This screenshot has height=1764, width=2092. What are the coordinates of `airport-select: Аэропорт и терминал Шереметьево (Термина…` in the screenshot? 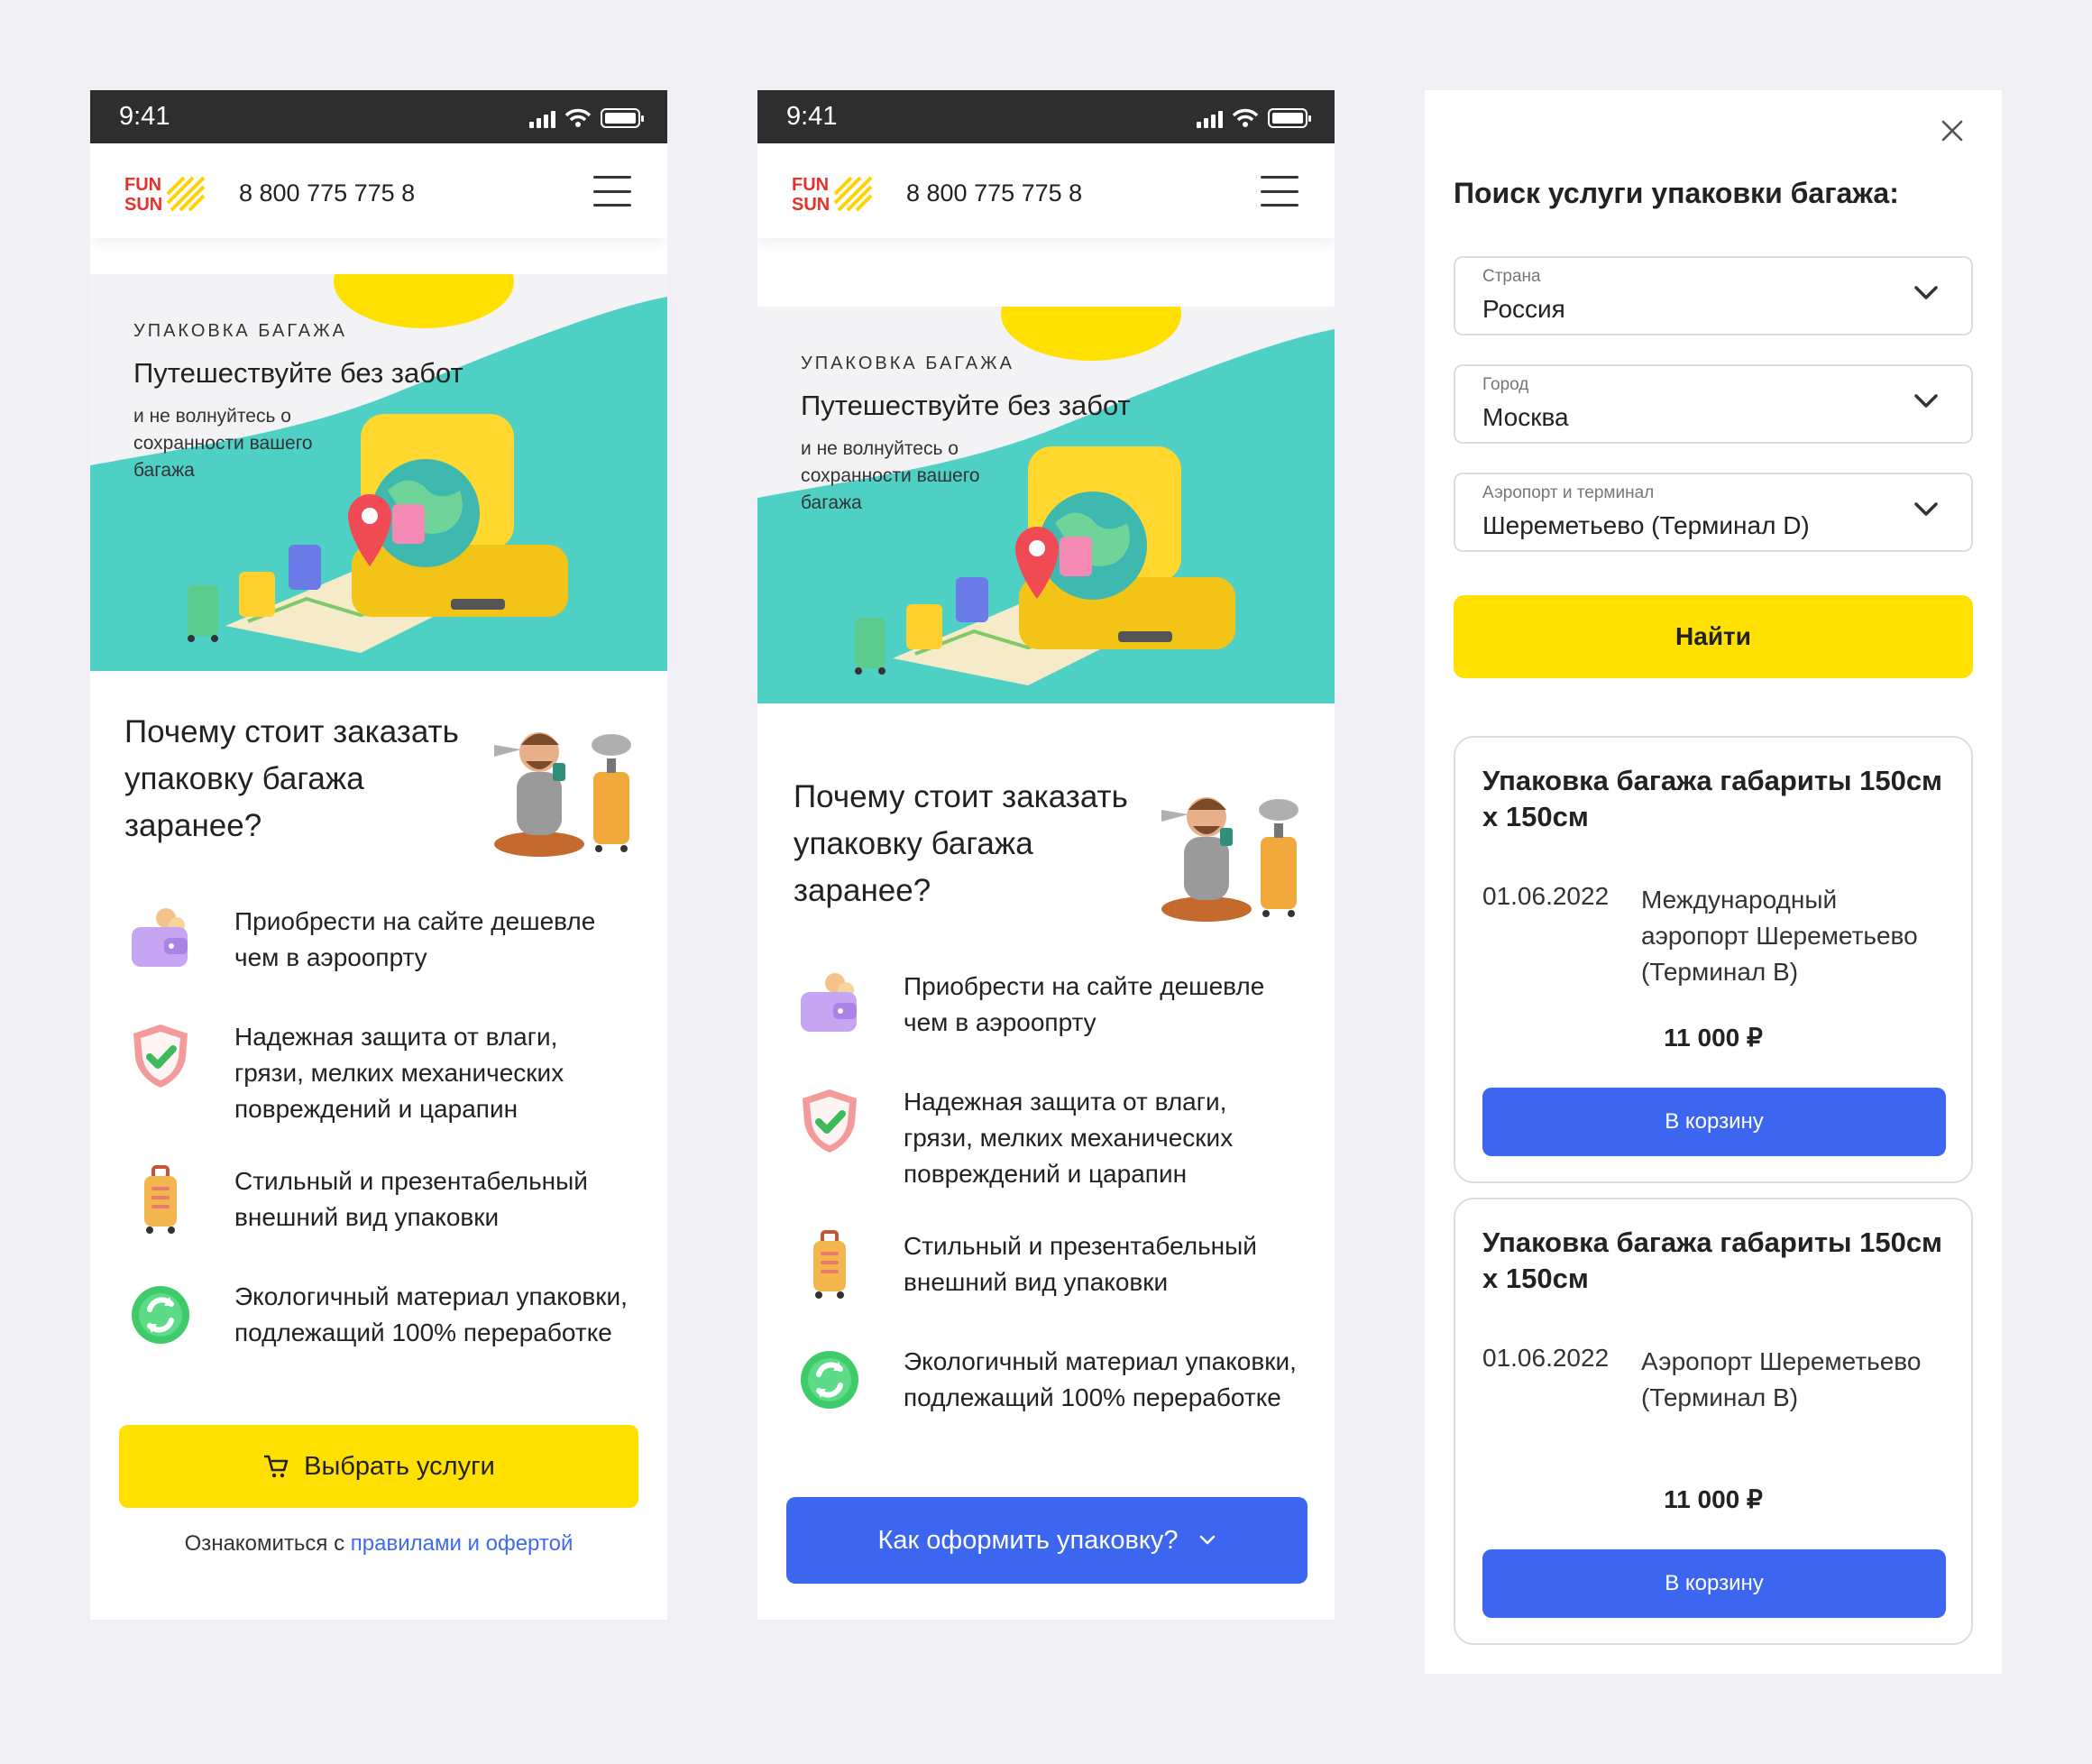 It's located at (1713, 512).